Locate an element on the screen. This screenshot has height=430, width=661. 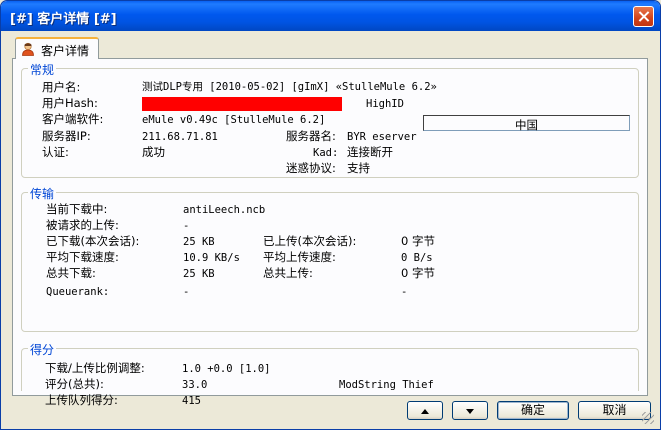
ok-button: 确定 is located at coordinates (533, 410).